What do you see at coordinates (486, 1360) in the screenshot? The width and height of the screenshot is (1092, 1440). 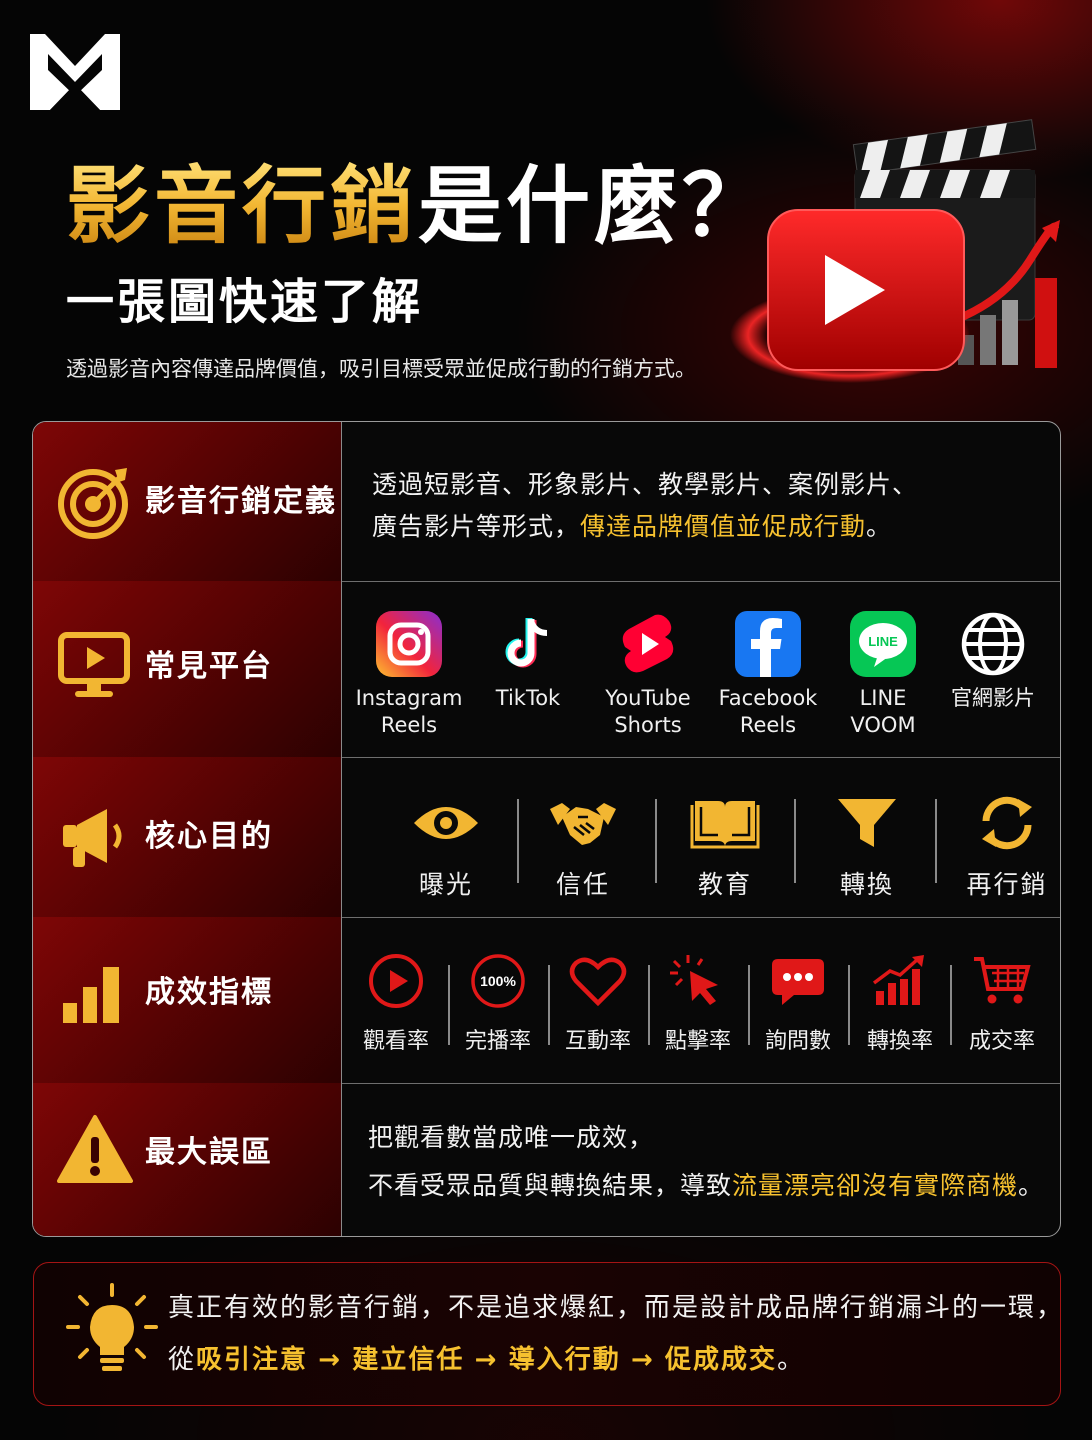 I see `tip-line-2: 從吸引注意 → 建立信任 → 導入行動 → 促成成交。` at bounding box center [486, 1360].